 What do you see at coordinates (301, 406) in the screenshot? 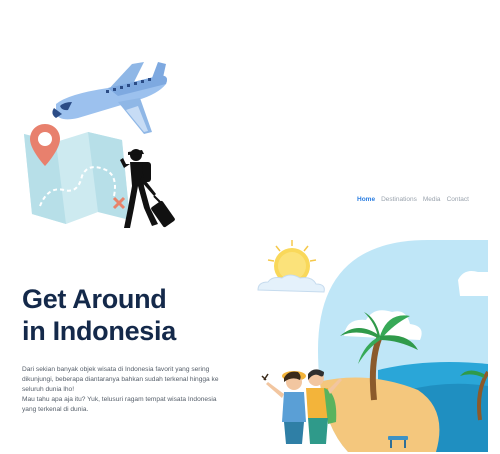
I see `tourists-illustration` at bounding box center [301, 406].